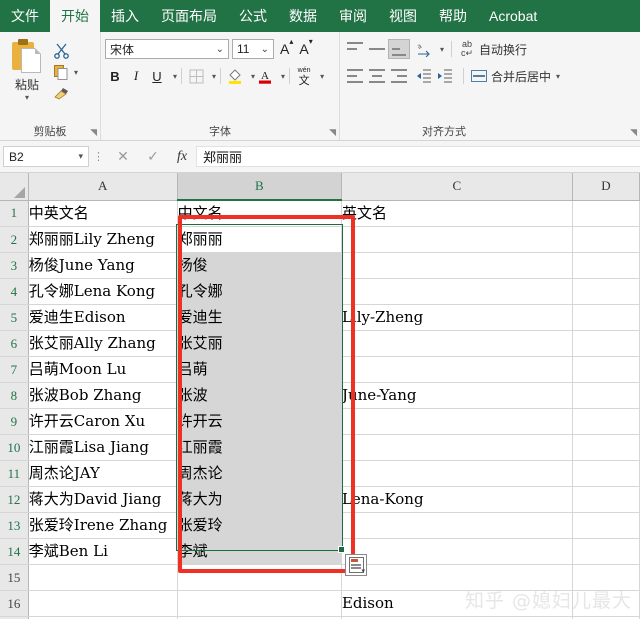 The height and width of the screenshot is (636, 640). I want to click on cell-C5: Lily-Zheng, so click(457, 317).